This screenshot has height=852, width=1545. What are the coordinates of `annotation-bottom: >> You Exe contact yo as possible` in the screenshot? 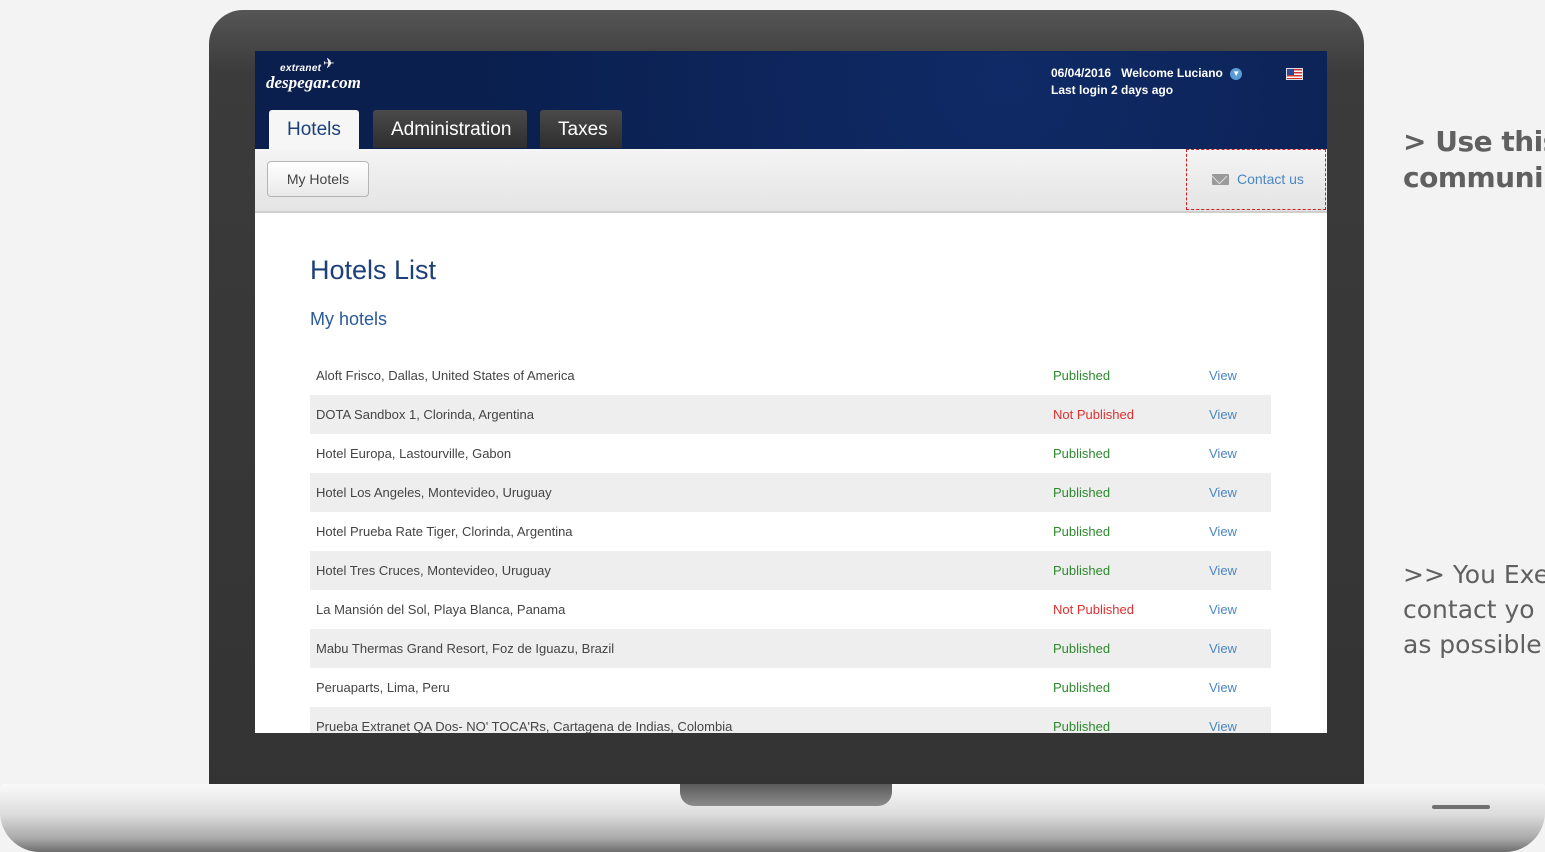 It's located at (1474, 609).